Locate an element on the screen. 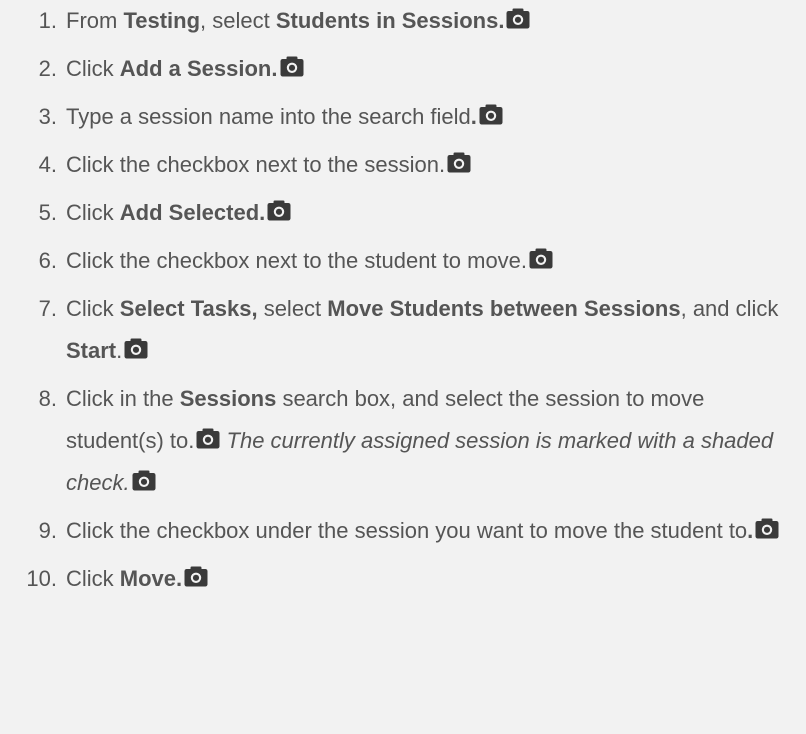 This screenshot has width=806, height=734. step-text-segment: Click in the is located at coordinates (123, 398).